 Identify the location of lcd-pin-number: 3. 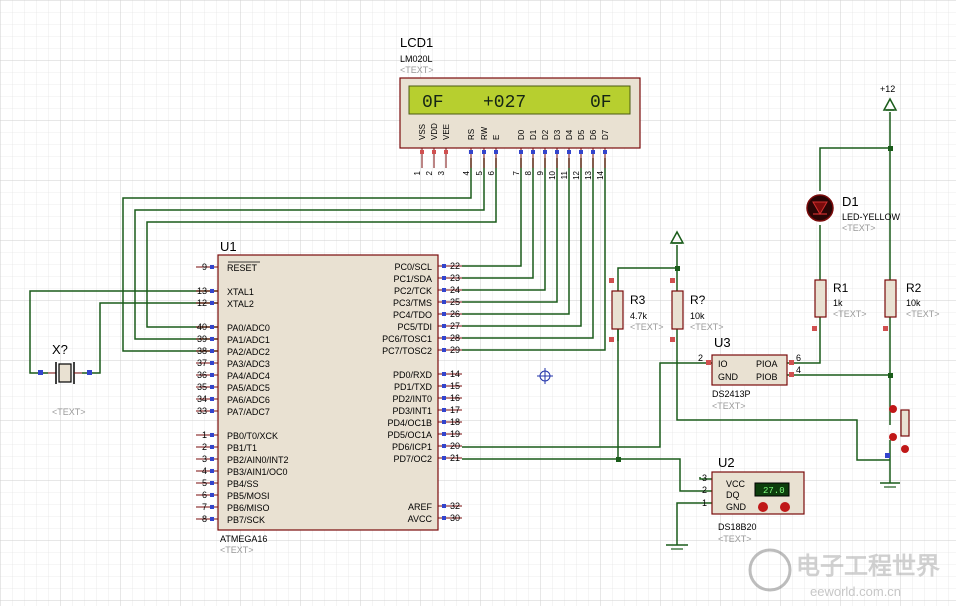
(441, 172).